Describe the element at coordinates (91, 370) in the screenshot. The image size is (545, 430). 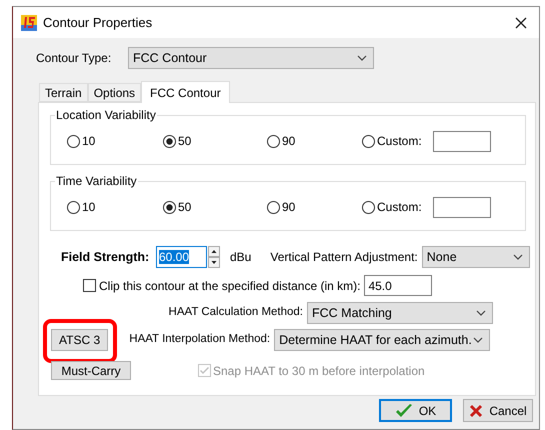
I see `side-button: Must-Carry` at that location.